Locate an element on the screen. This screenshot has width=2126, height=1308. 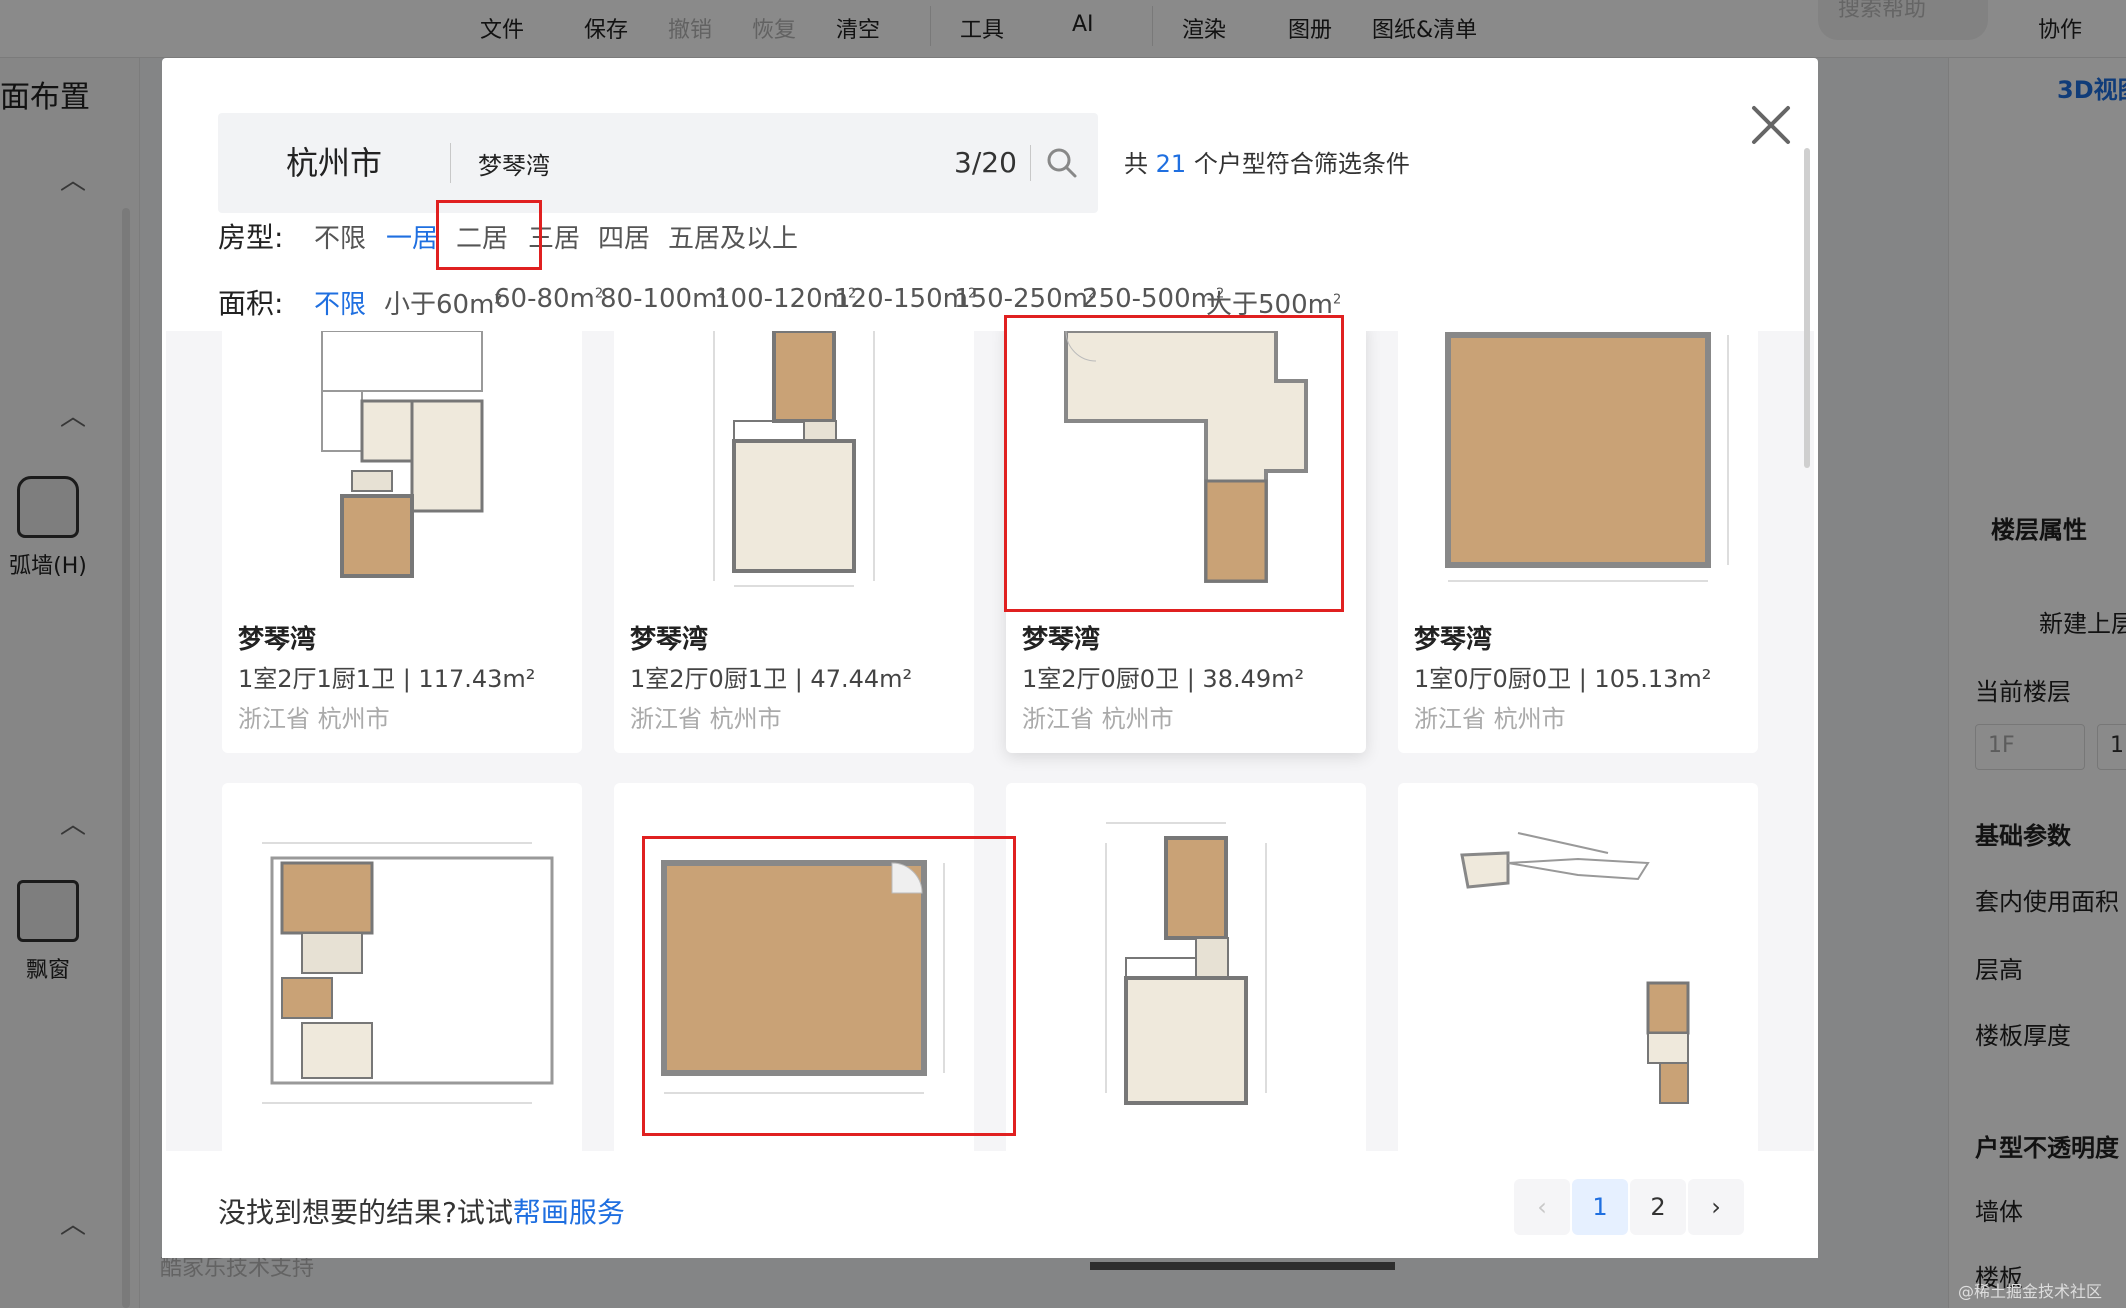
room-option-any: 不限 is located at coordinates (340, 236).